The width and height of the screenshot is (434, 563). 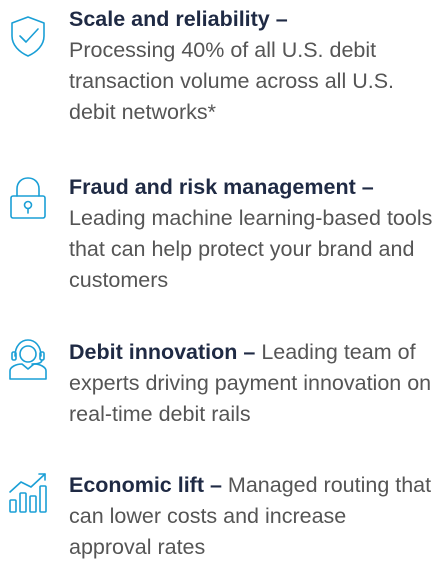 What do you see at coordinates (28, 359) in the screenshot?
I see `headset-agent-icon` at bounding box center [28, 359].